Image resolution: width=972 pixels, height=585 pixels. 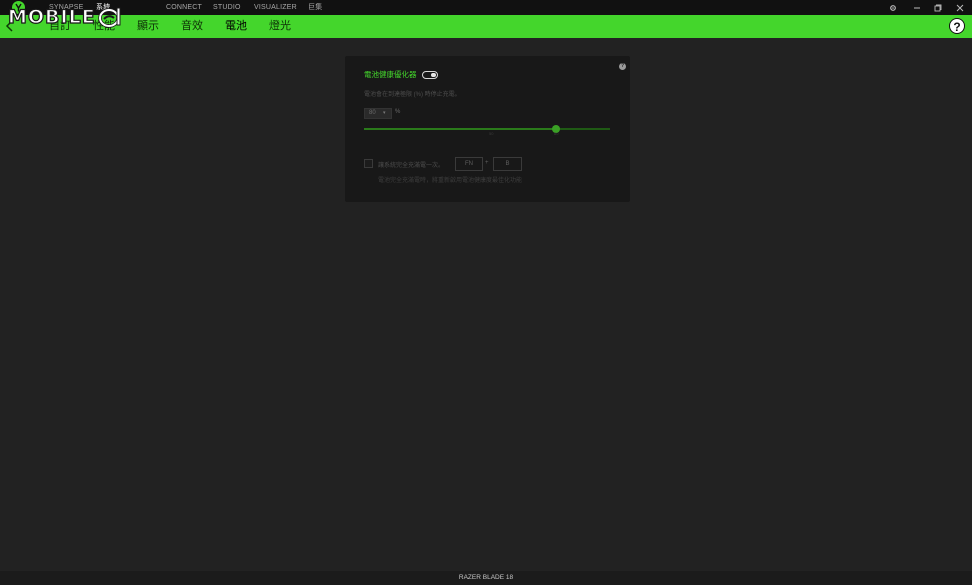 I want to click on minimize-icon, so click(x=917, y=7).